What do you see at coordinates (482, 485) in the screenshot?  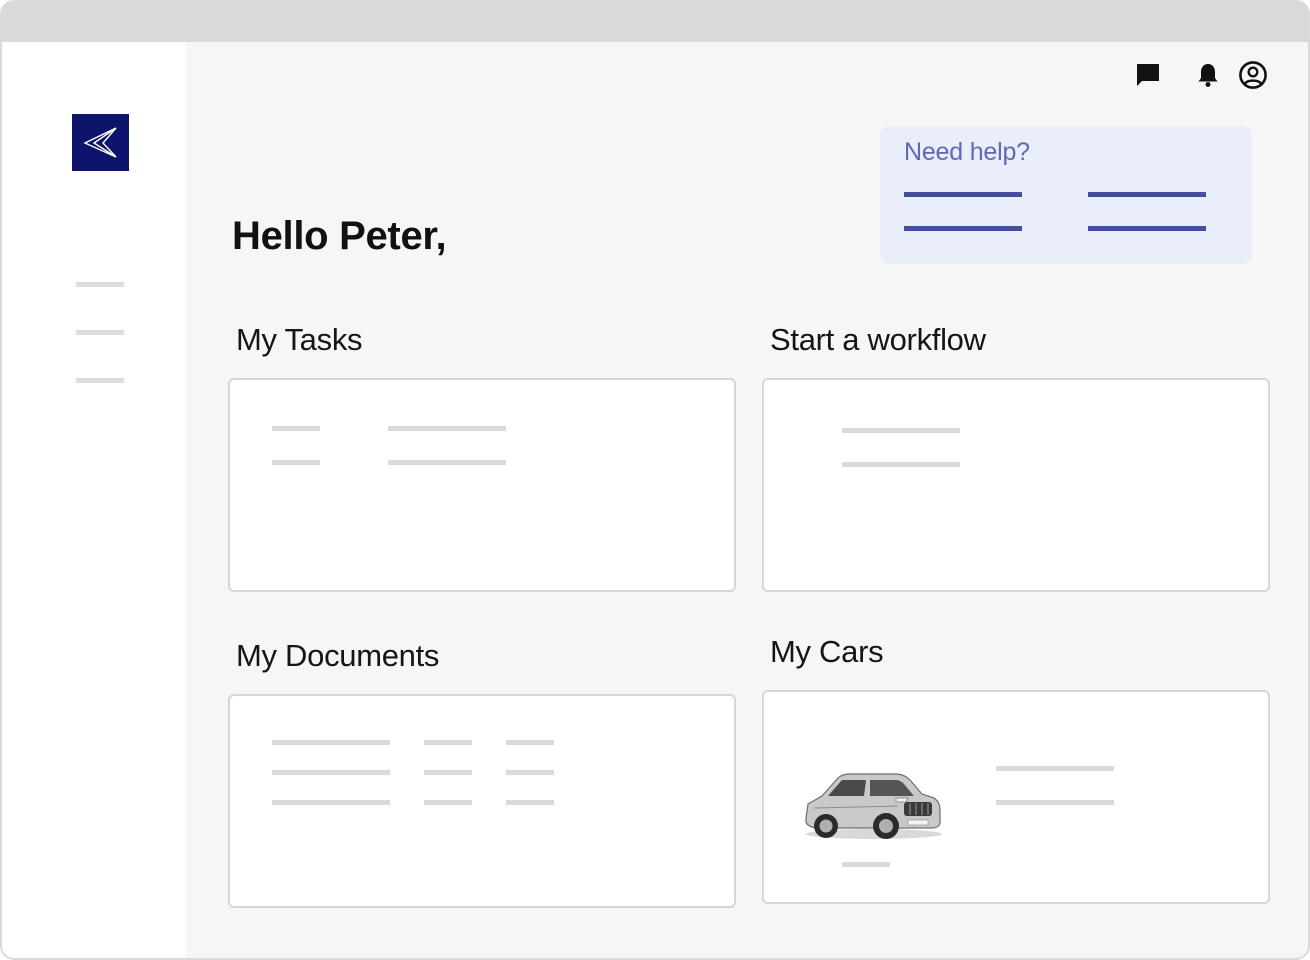 I see `my-tasks-card` at bounding box center [482, 485].